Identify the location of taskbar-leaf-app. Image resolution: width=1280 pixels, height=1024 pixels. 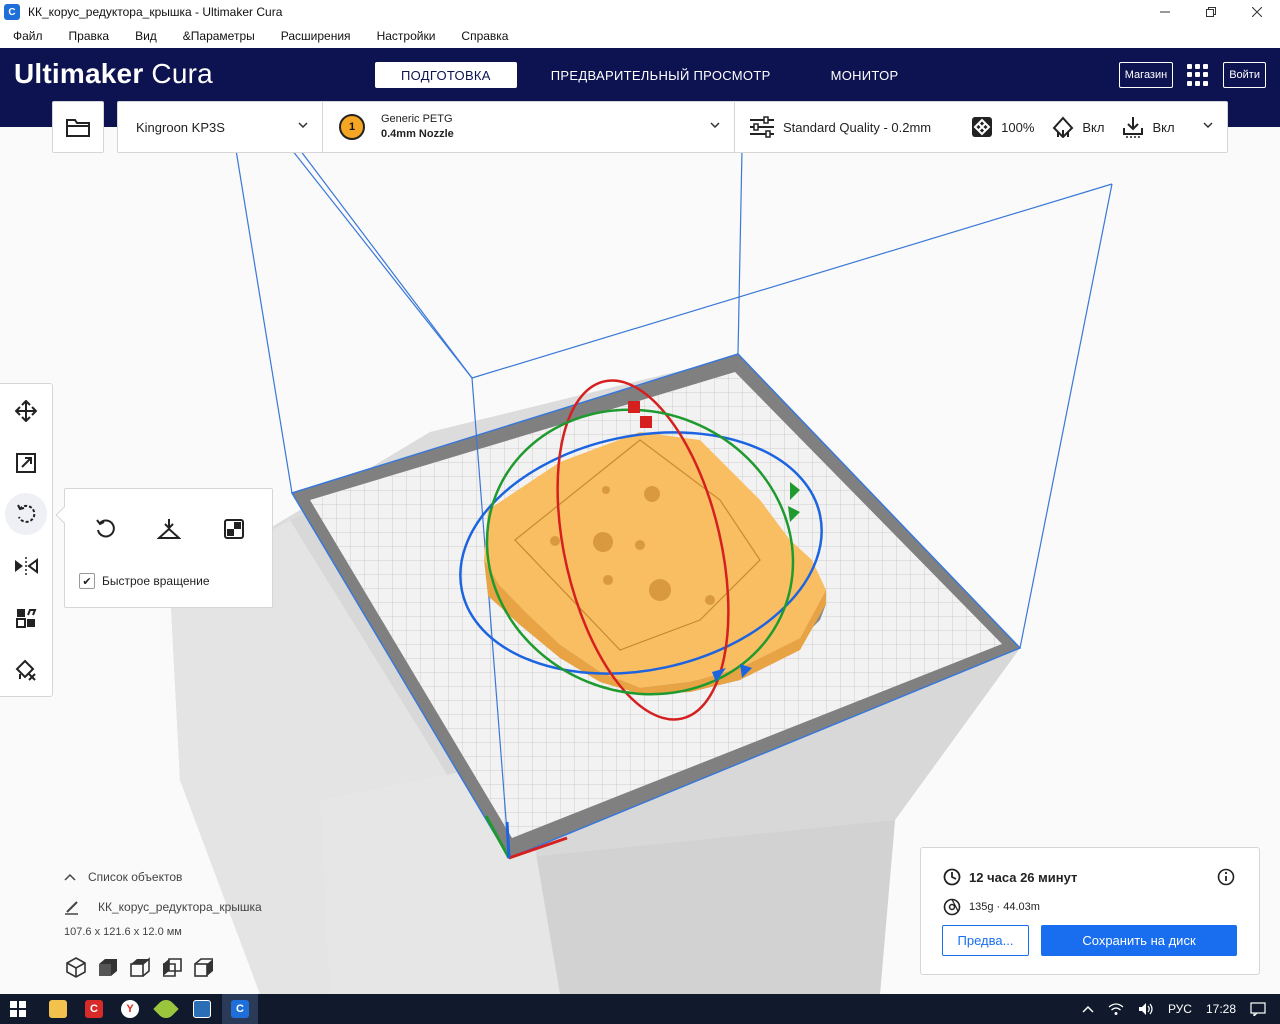
(166, 1009).